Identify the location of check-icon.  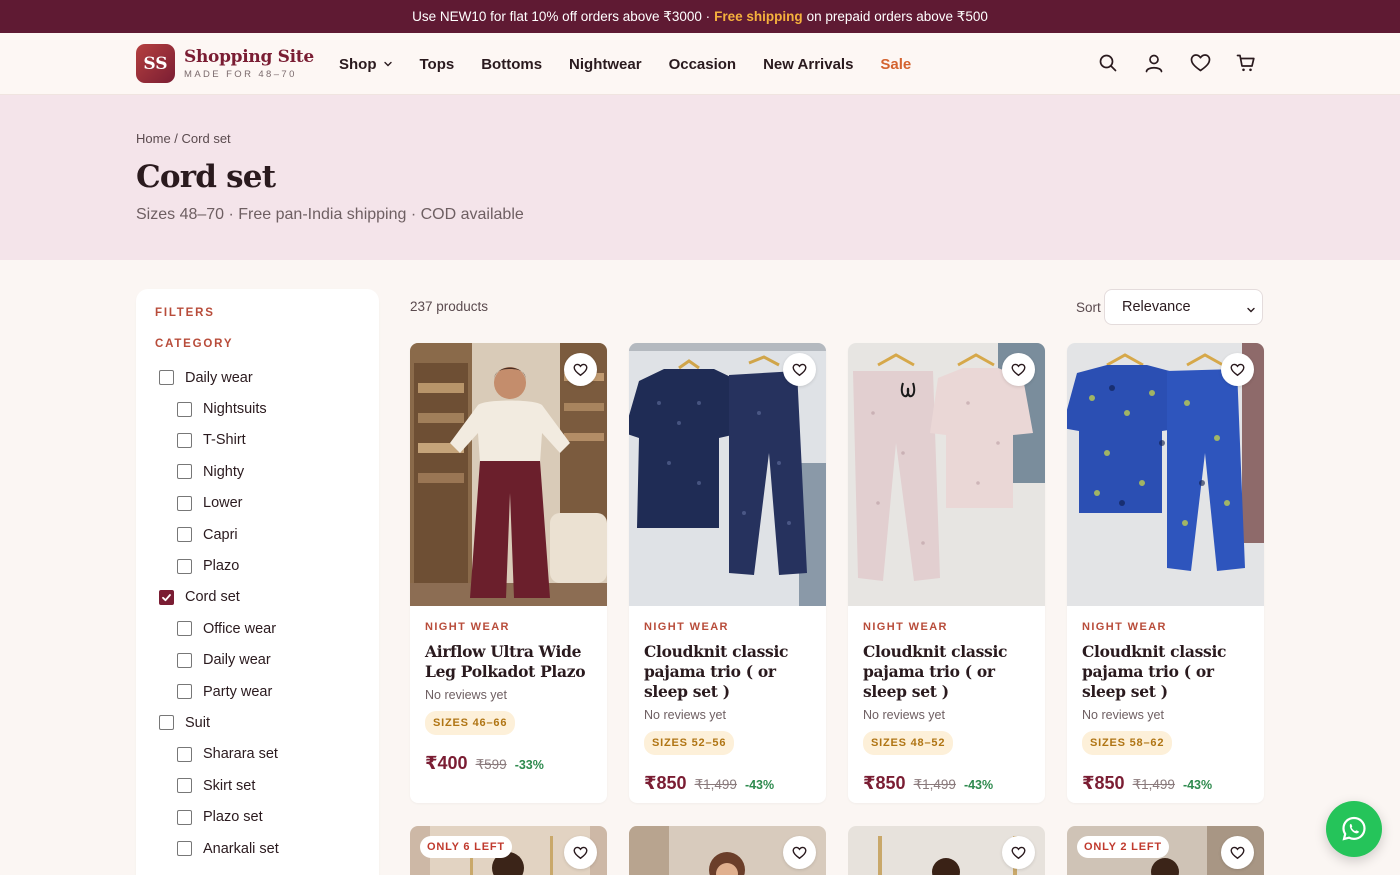
(166, 598).